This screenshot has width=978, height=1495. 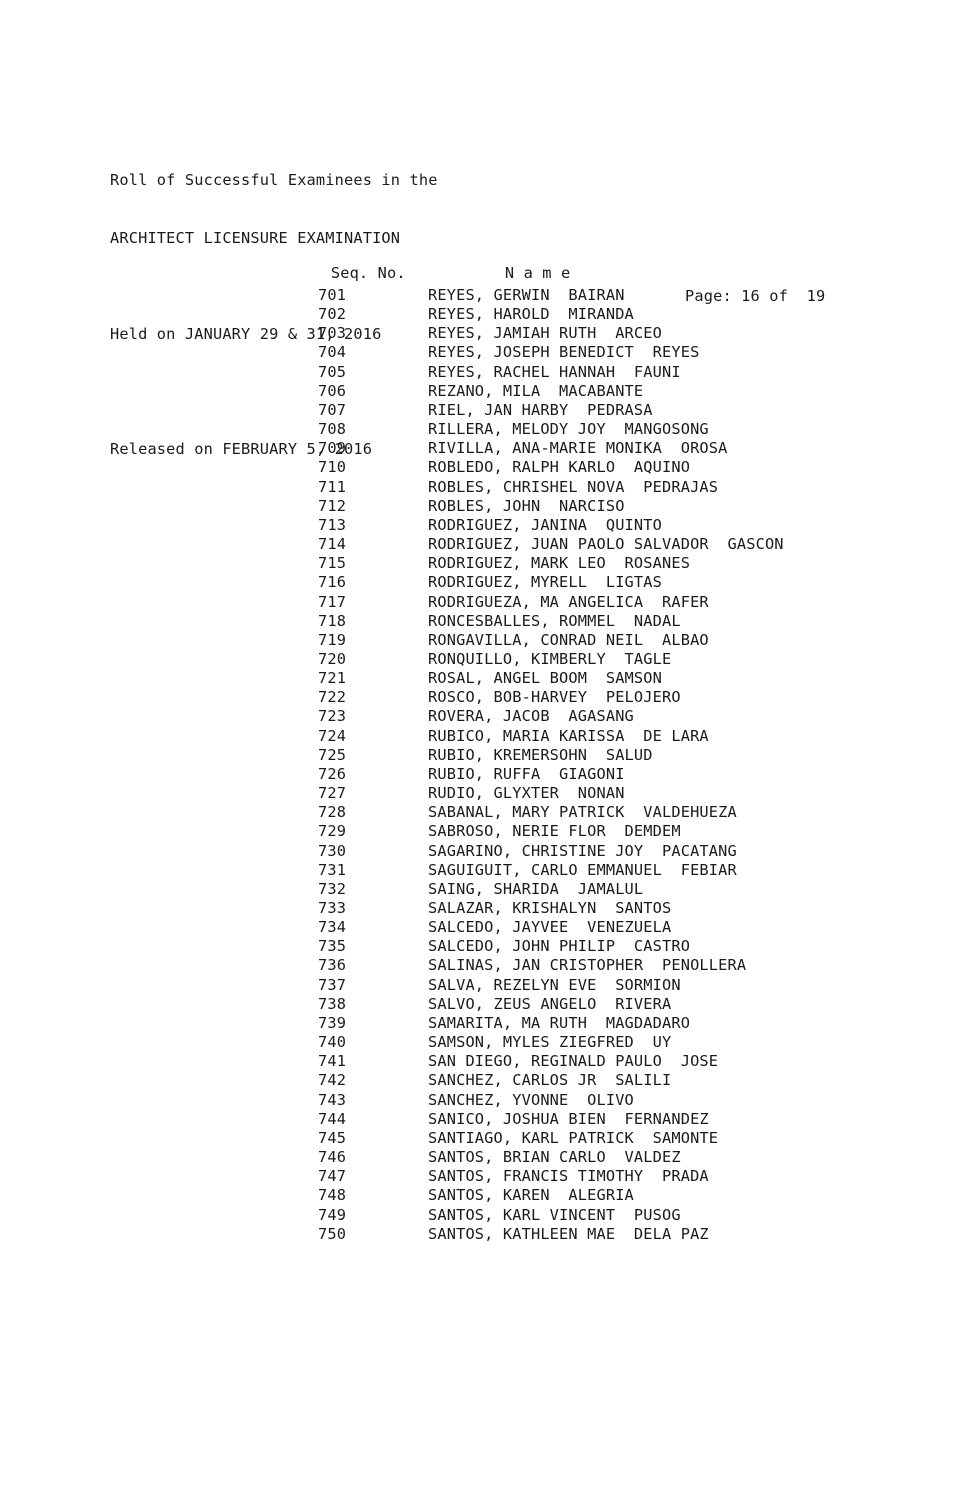 I want to click on row-examinee-name: RONQUILLO, KIMBERLY TAGLE, so click(x=550, y=658).